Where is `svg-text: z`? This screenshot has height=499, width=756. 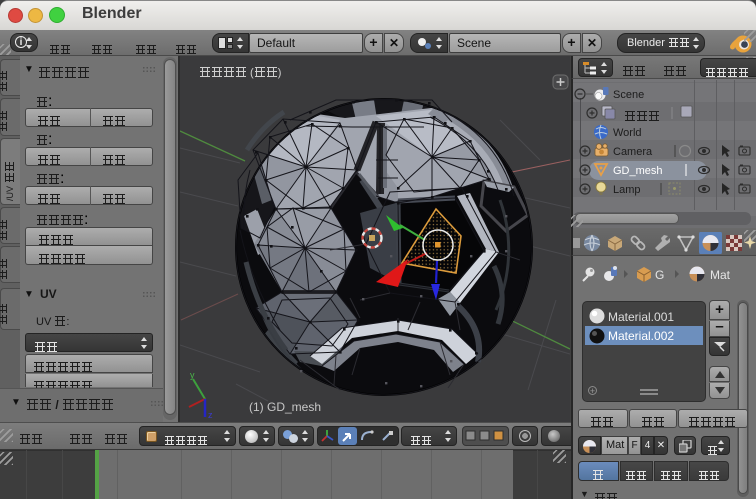 svg-text: z is located at coordinates (210, 415).